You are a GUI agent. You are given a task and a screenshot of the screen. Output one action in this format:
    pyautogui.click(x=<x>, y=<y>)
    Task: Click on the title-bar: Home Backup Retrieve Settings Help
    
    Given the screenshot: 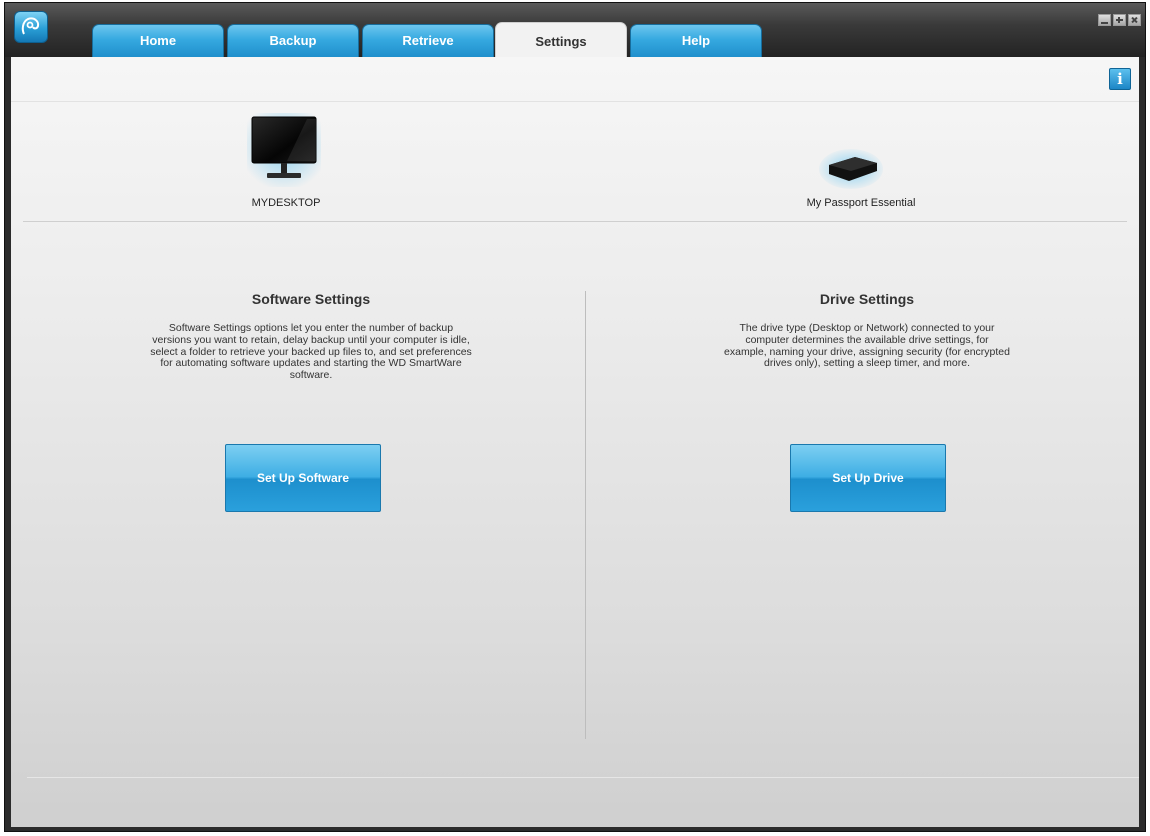 What is the action you would take?
    pyautogui.click(x=575, y=30)
    